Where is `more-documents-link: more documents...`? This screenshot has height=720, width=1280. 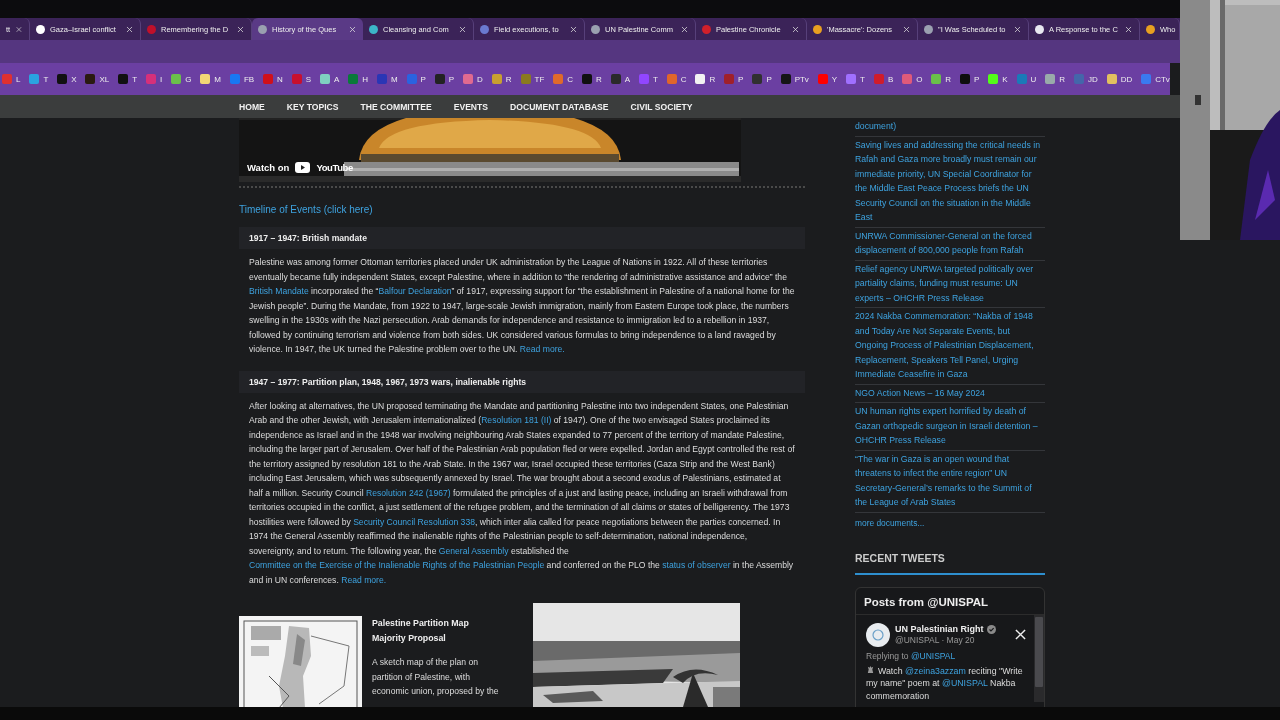
more-documents-link: more documents... is located at coordinates (890, 522).